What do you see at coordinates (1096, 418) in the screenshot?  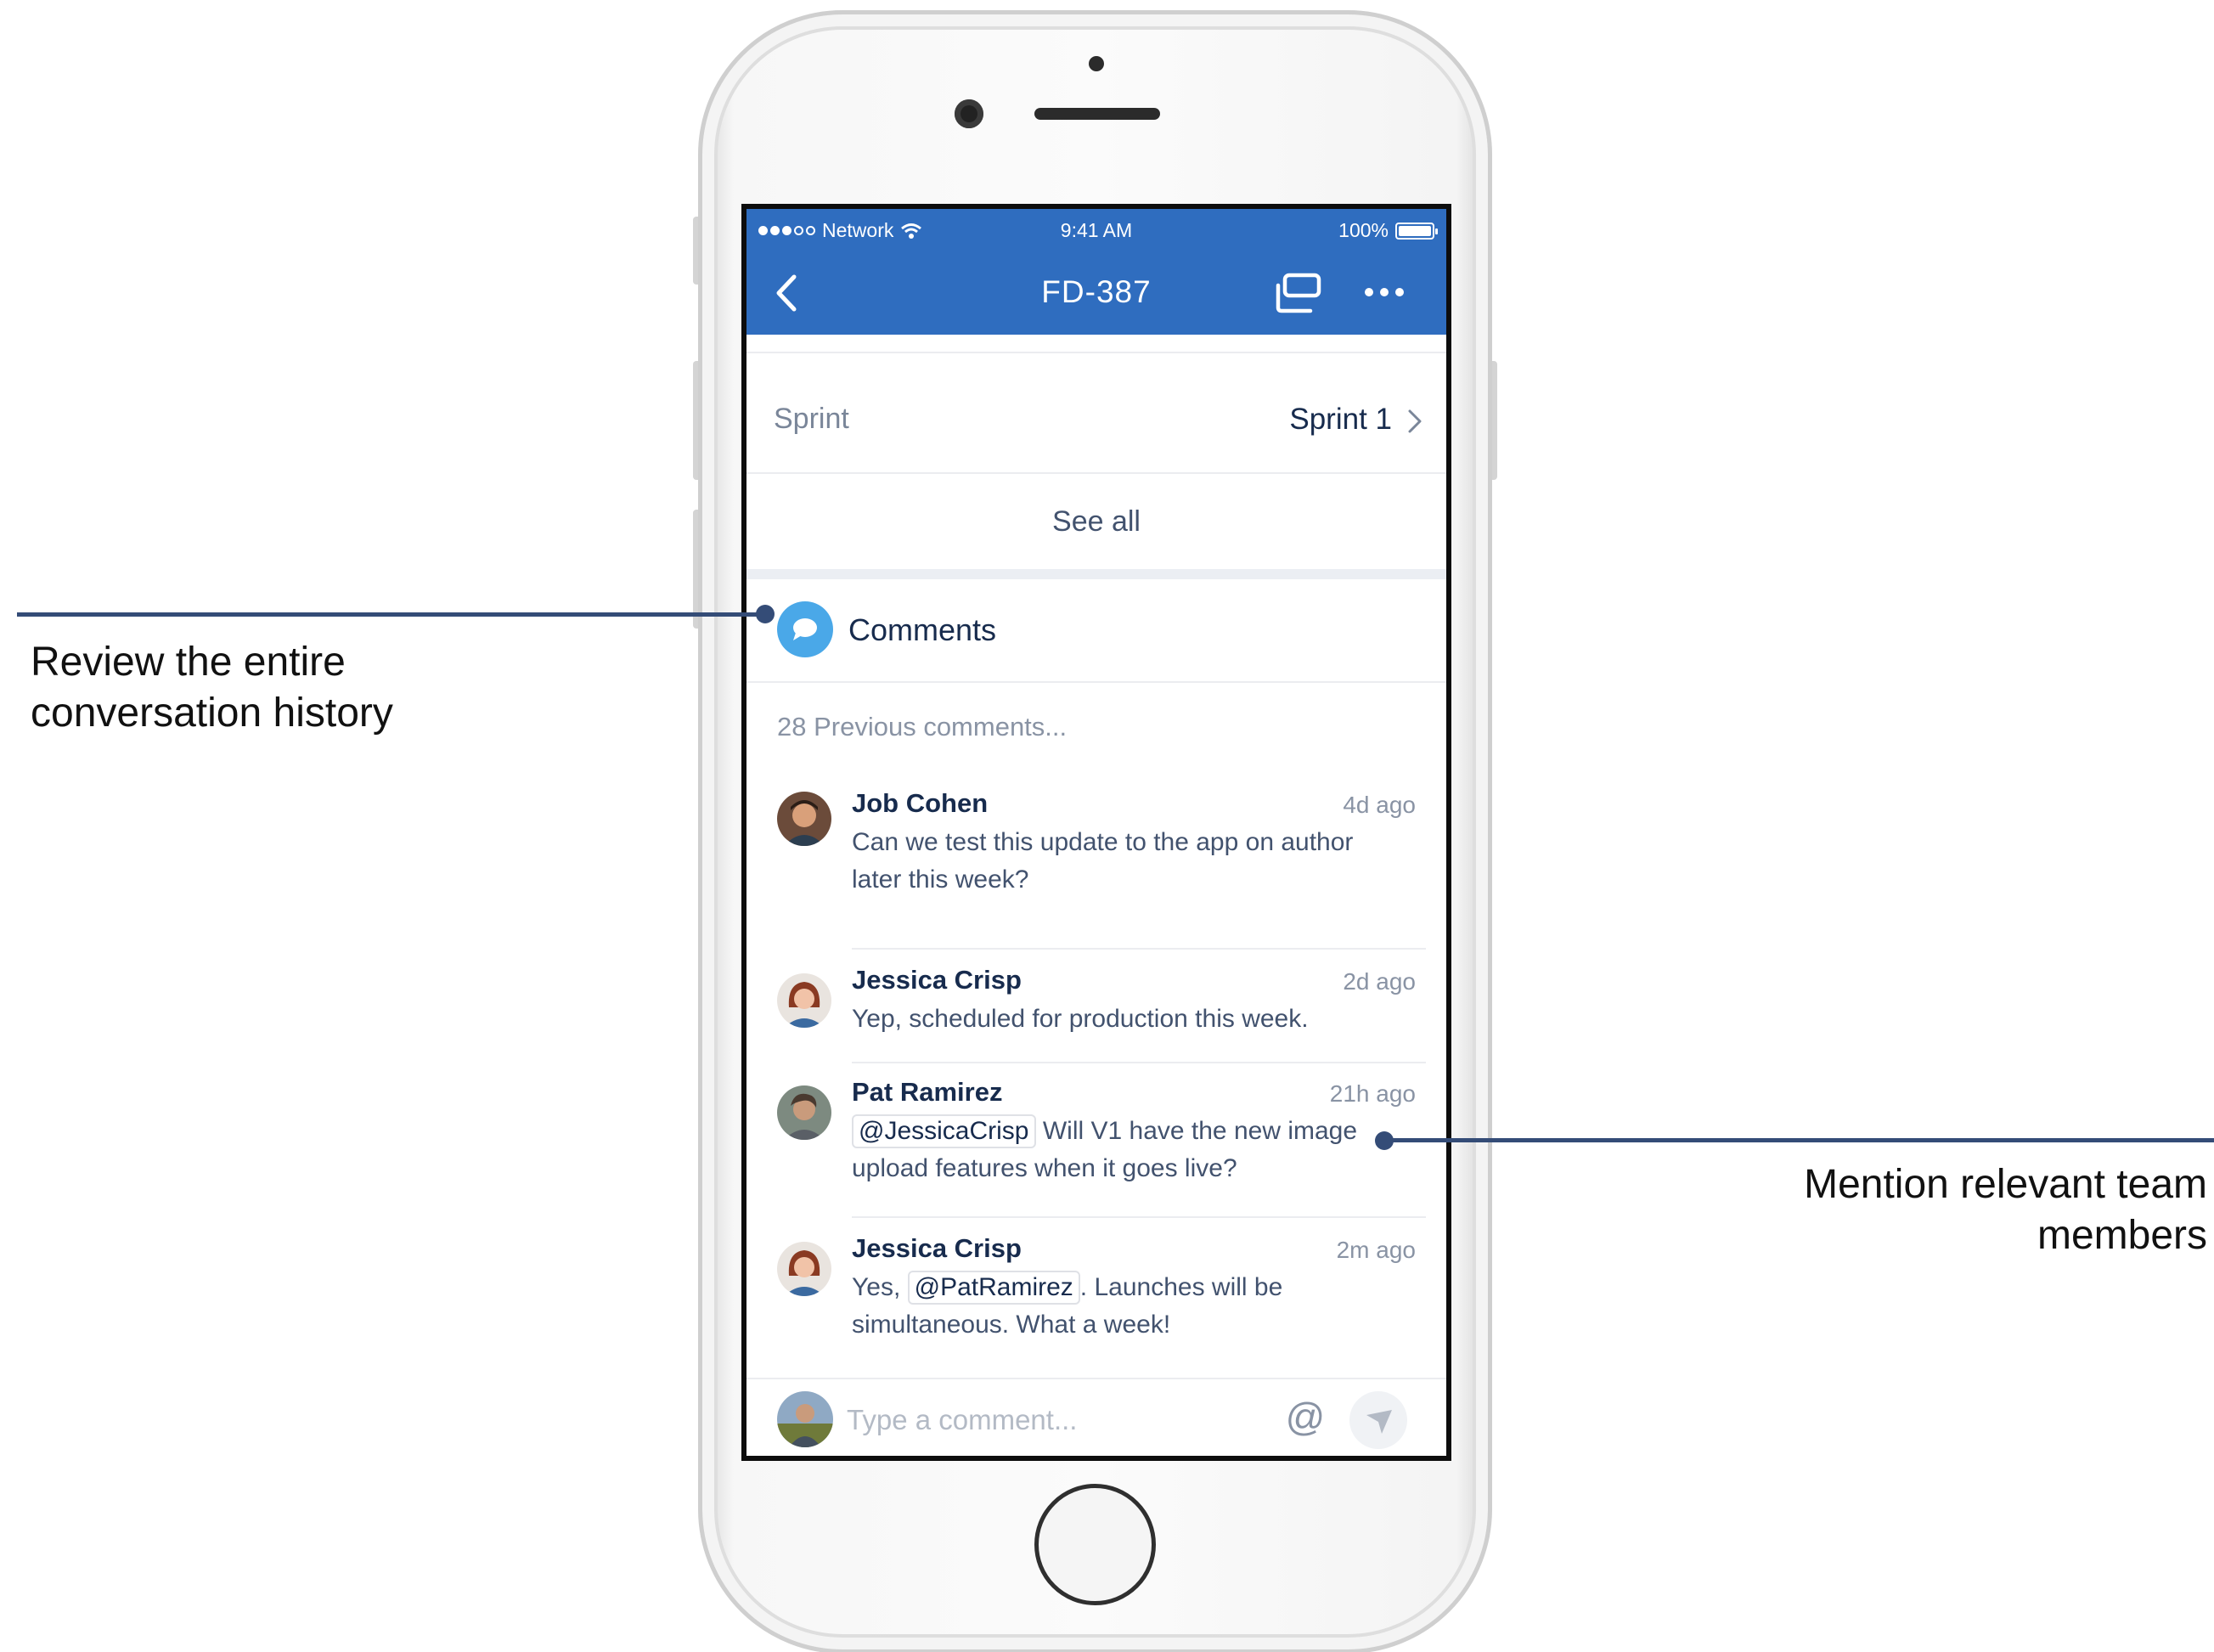 I see `sprint-field-row: Sprint Sprint 1` at bounding box center [1096, 418].